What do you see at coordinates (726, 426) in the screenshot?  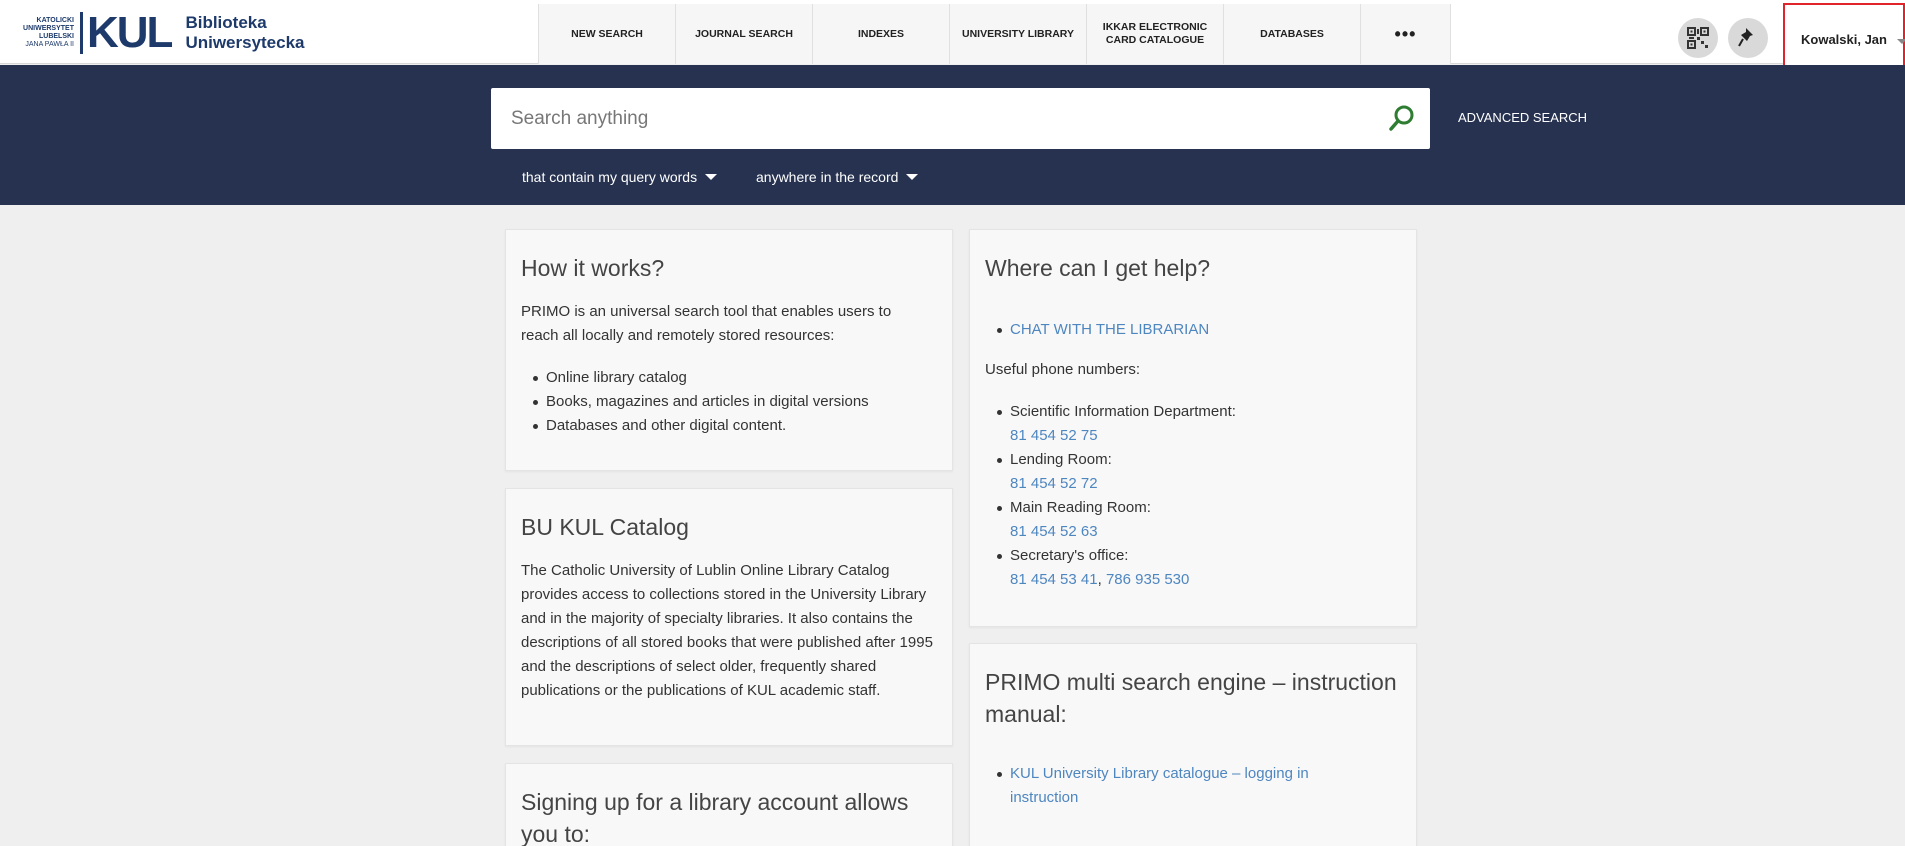 I see `list-item: Databases and other digital content.` at bounding box center [726, 426].